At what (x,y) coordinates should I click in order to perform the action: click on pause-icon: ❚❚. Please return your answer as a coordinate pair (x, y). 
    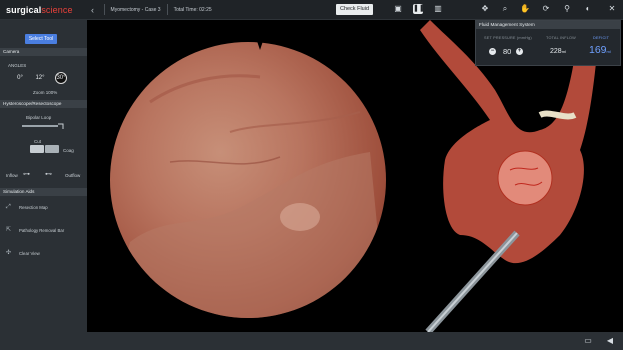
    Looking at the image, I should click on (419, 9).